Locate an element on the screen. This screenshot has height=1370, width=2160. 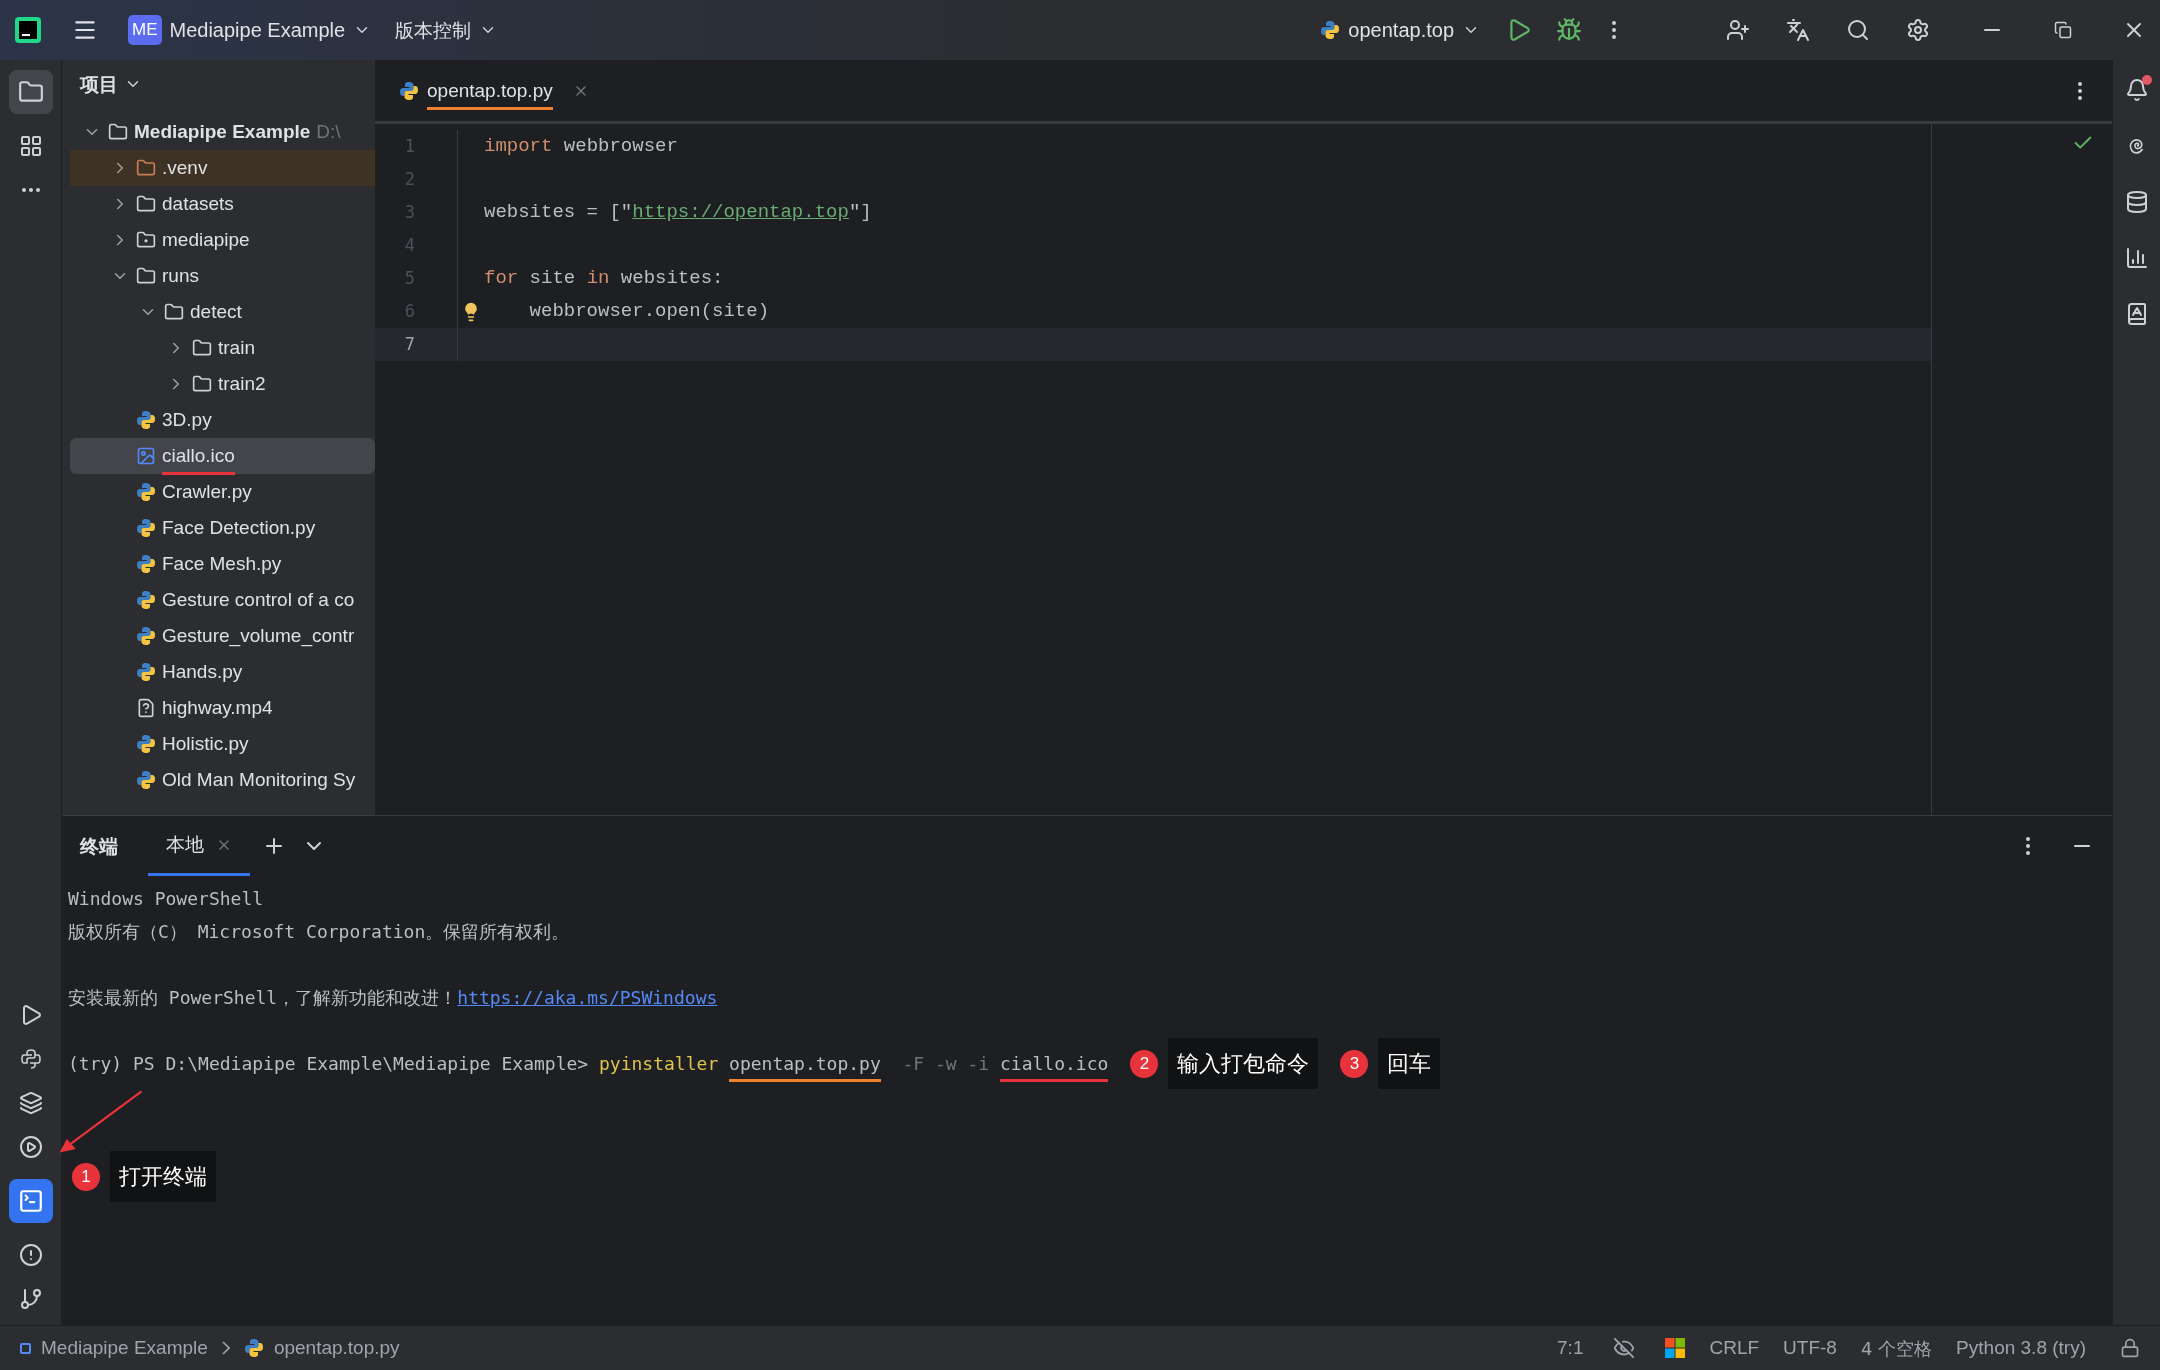
services-icon is located at coordinates (30, 1147).